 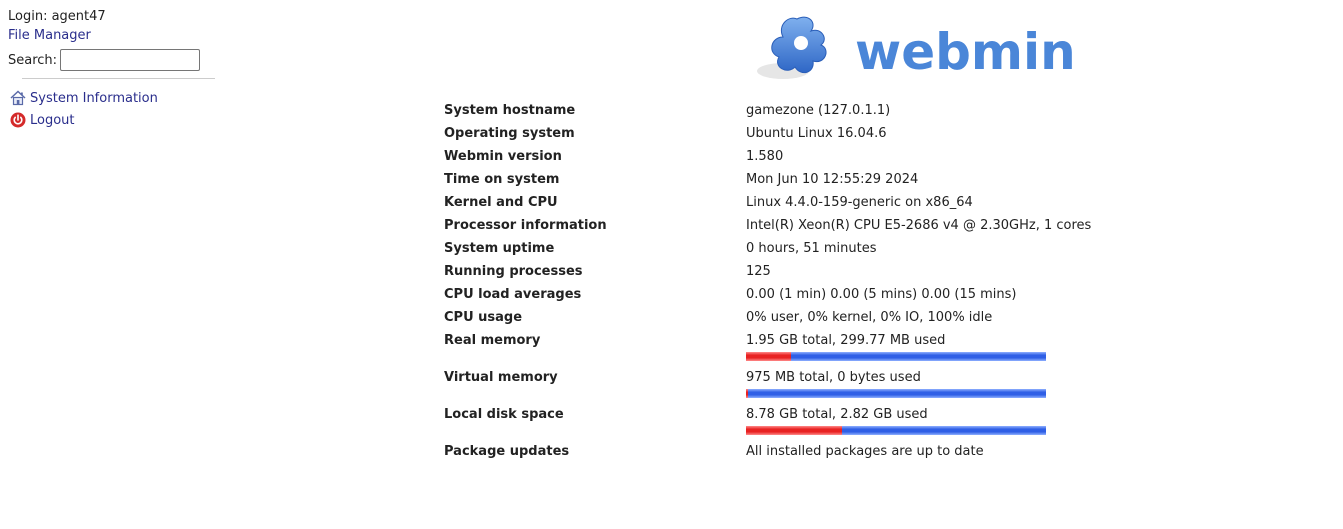 I want to click on info-value: 8.78 GB total, 2.82 GB used, so click(x=837, y=414).